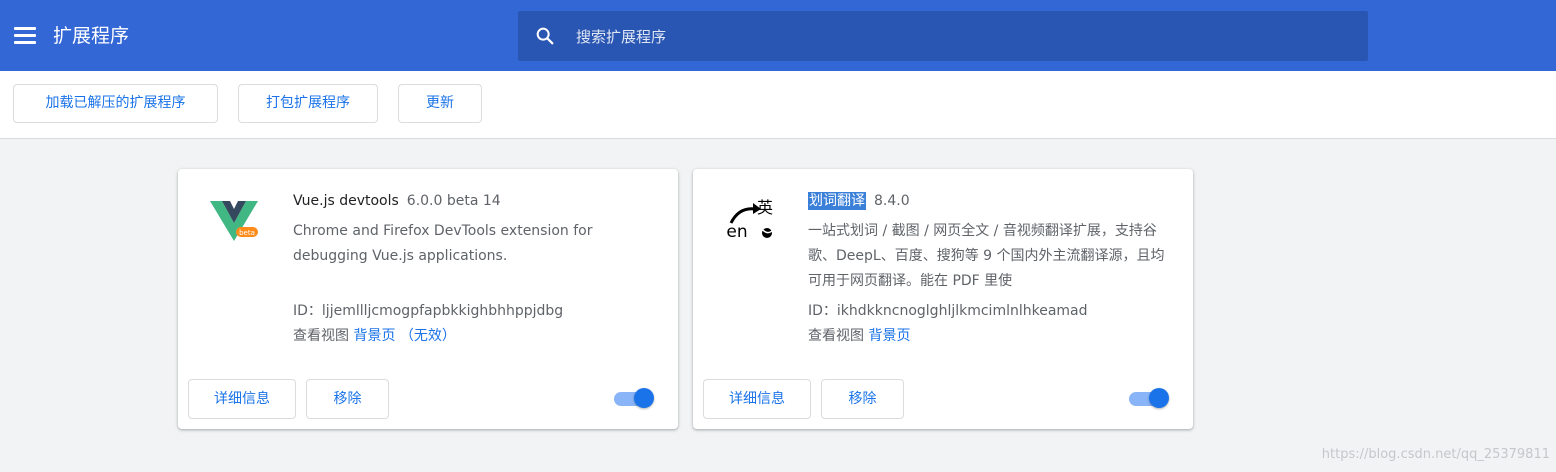 This screenshot has width=1556, height=472. Describe the element at coordinates (453, 201) in the screenshot. I see `extension-version: 6.0.0 beta 14` at that location.